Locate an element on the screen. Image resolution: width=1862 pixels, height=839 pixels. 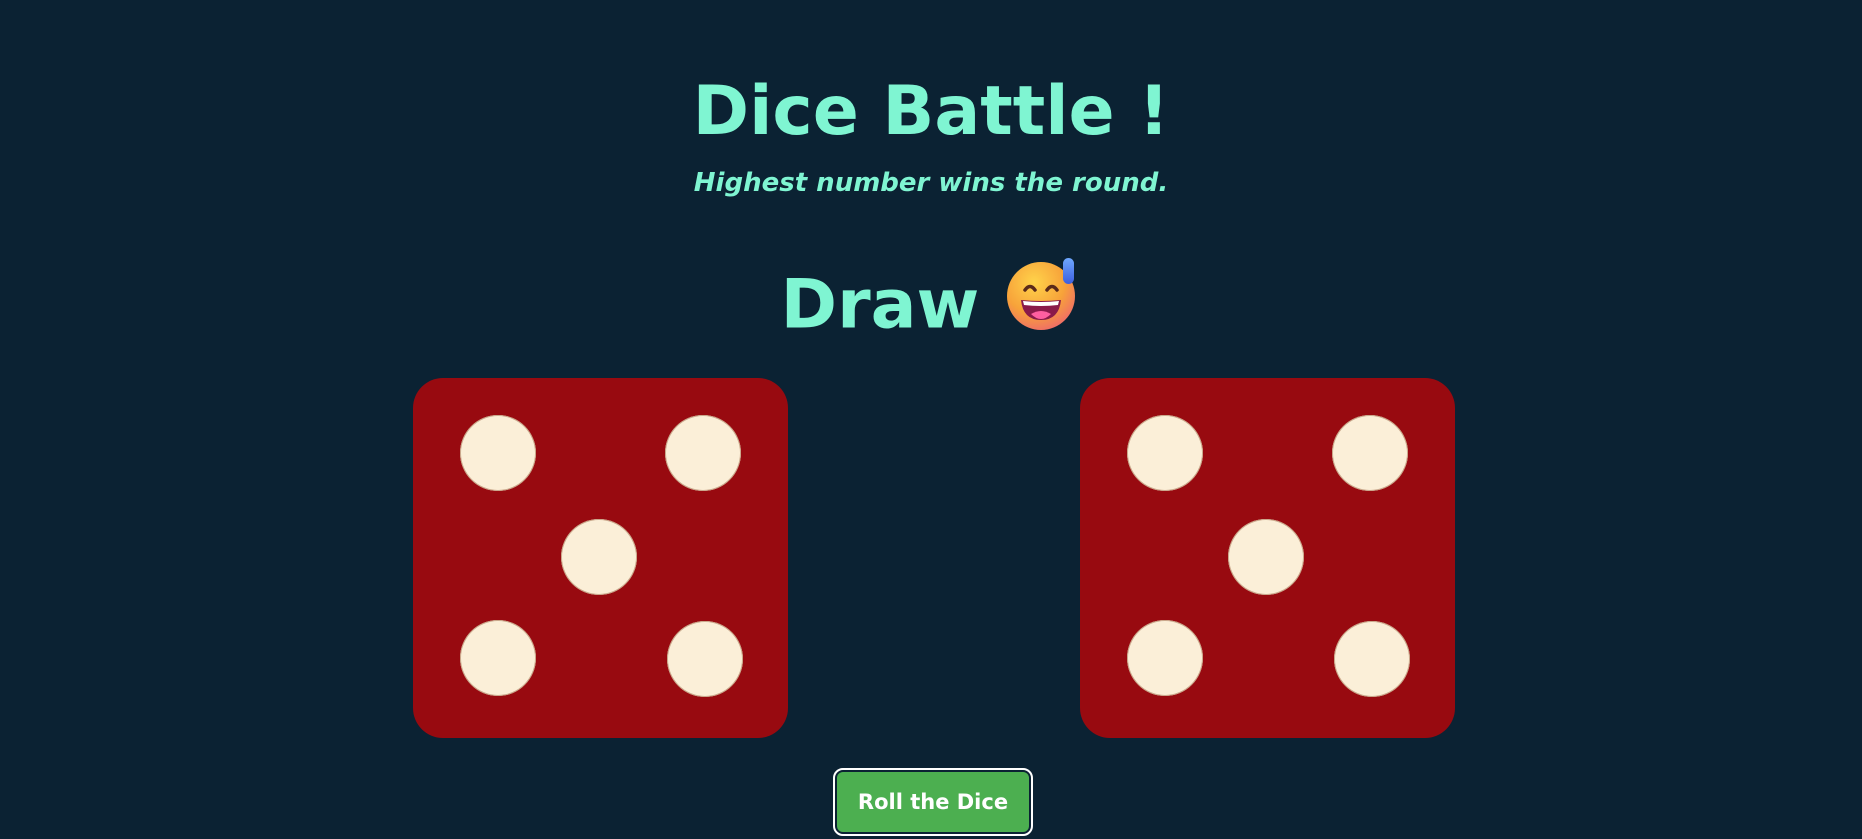
die-player-left is located at coordinates (600, 558).